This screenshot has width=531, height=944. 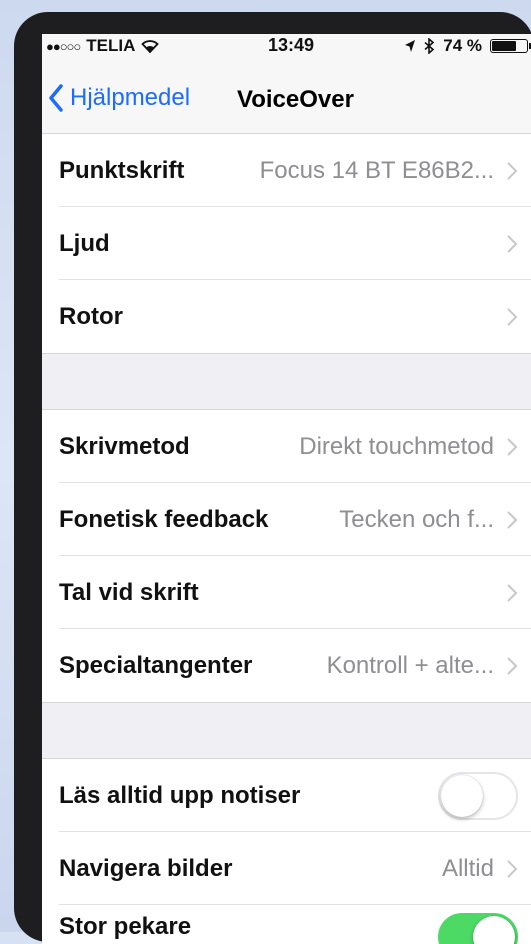 I want to click on back-button-label: Hjälpmedel, so click(x=130, y=97).